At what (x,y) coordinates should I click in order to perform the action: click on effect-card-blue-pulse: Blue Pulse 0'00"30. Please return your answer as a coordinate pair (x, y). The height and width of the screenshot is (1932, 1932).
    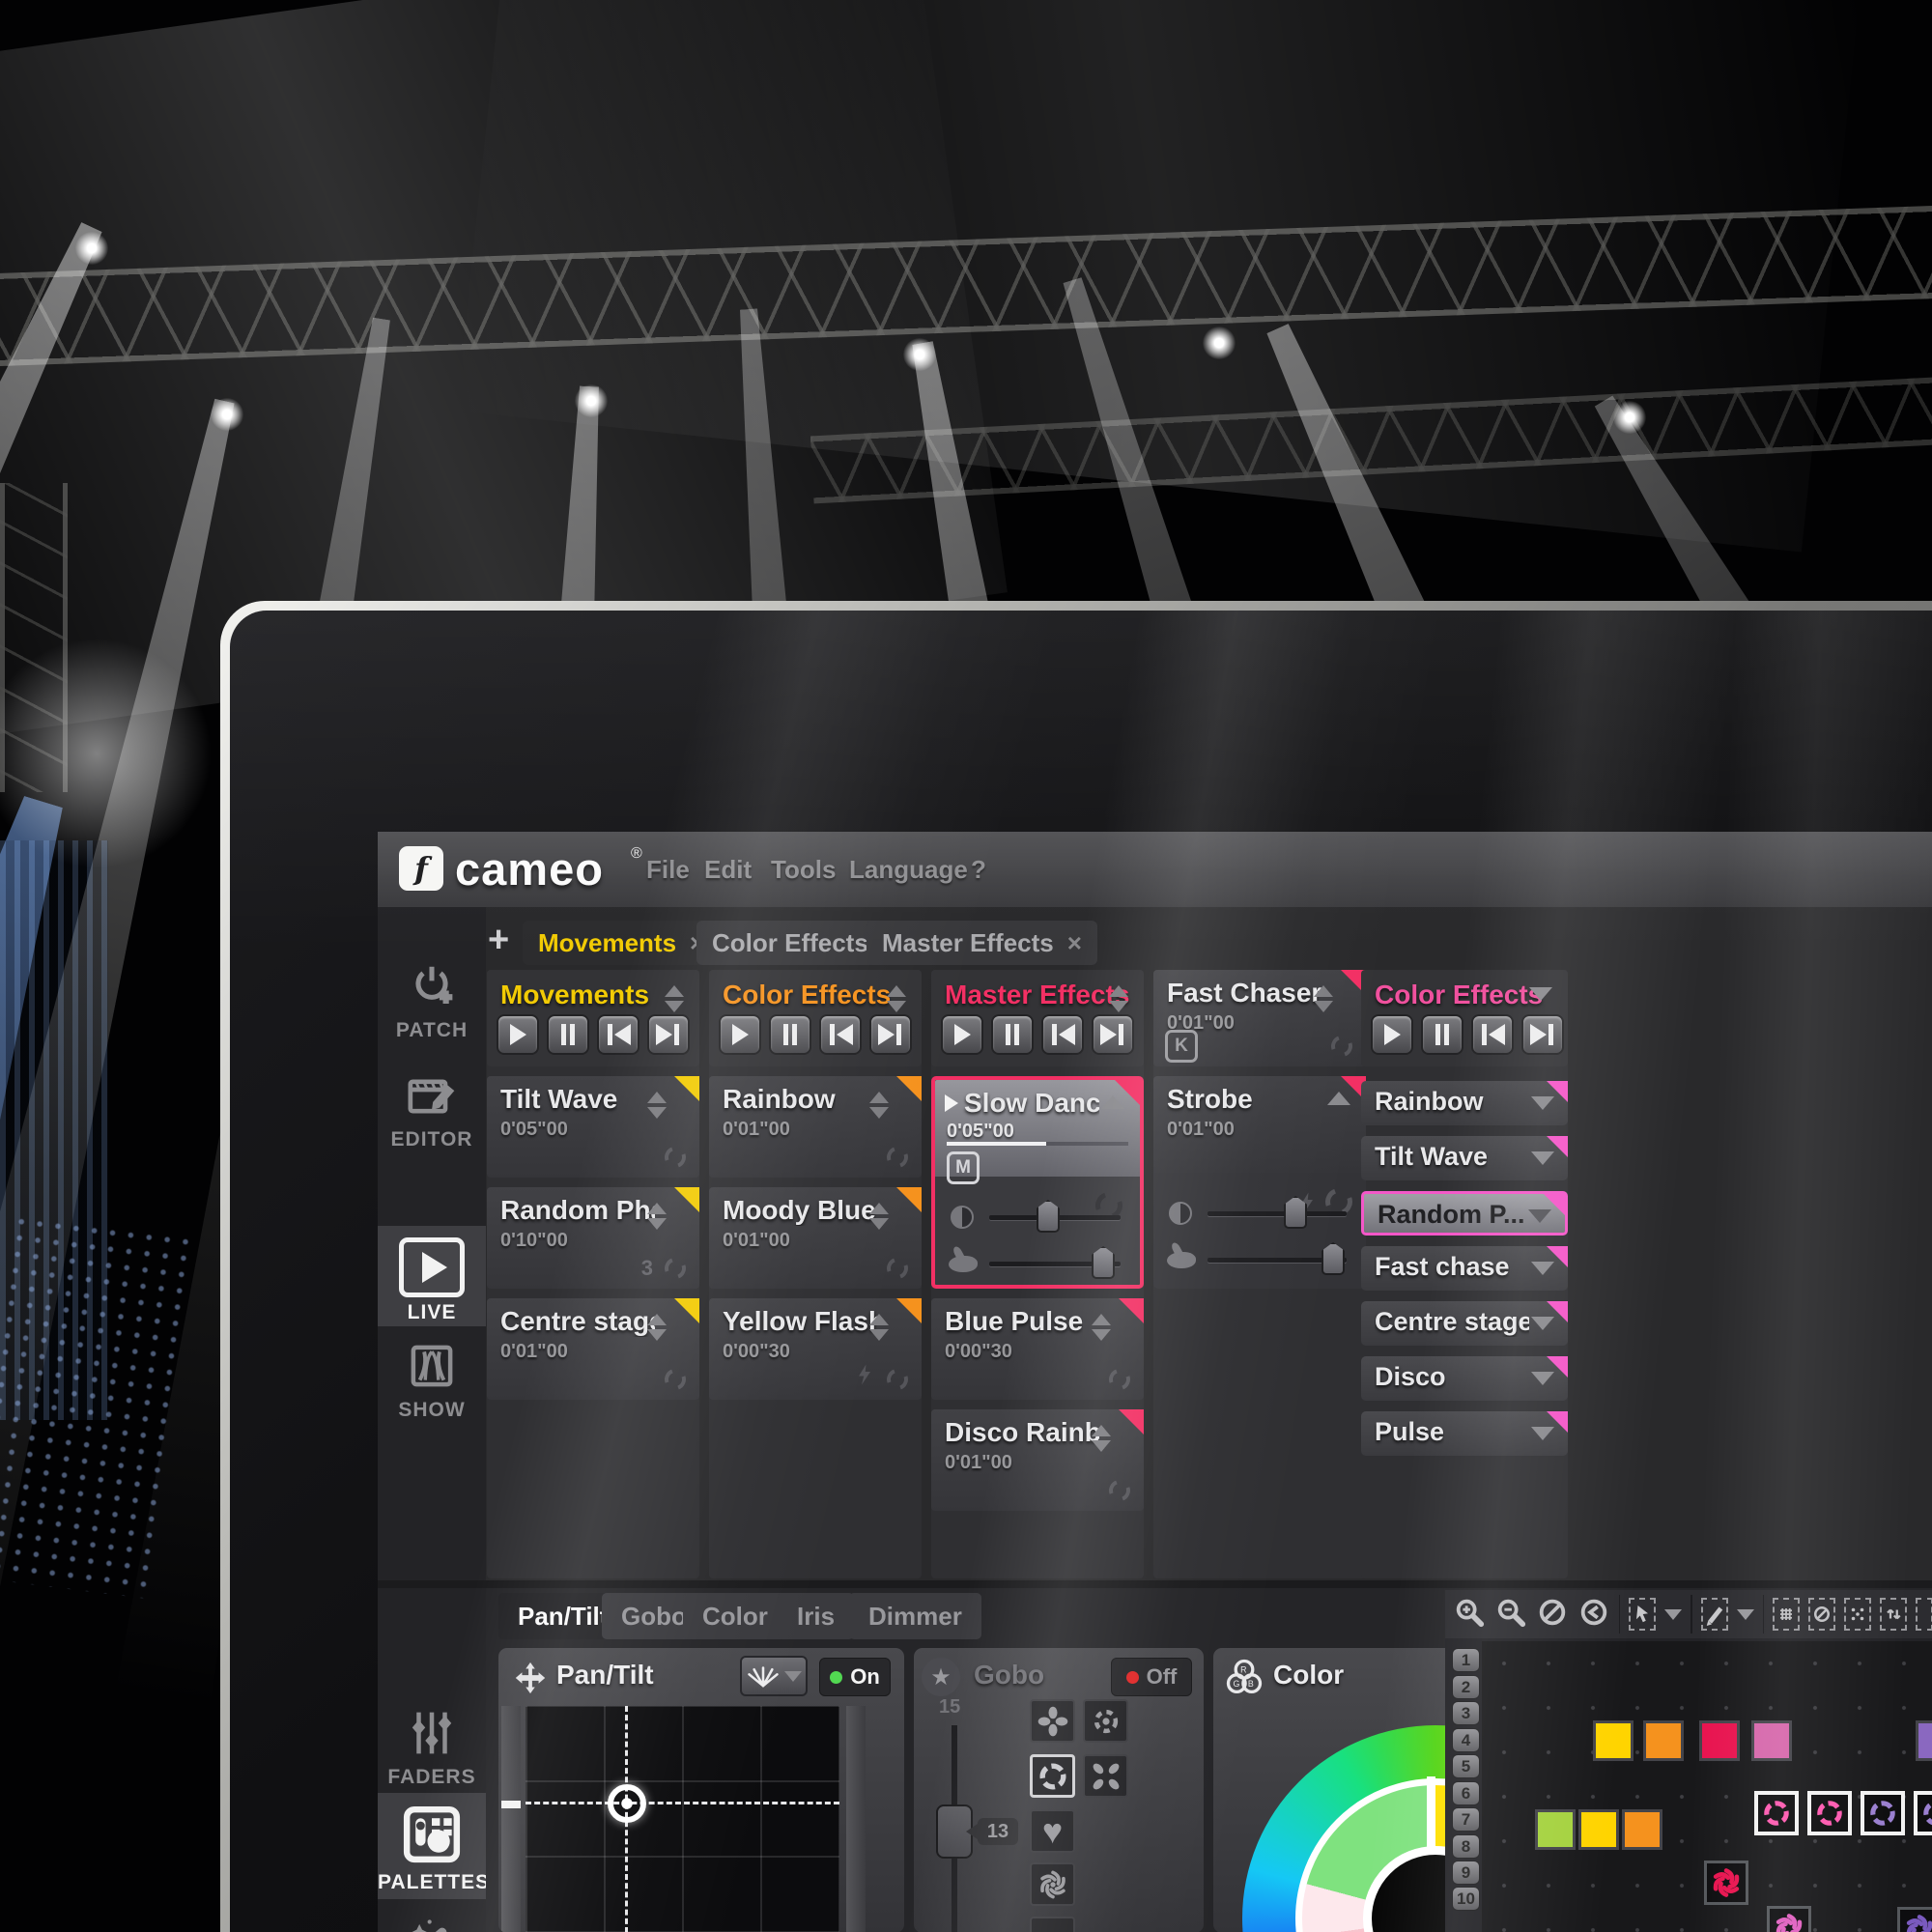
    Looking at the image, I should click on (1037, 1349).